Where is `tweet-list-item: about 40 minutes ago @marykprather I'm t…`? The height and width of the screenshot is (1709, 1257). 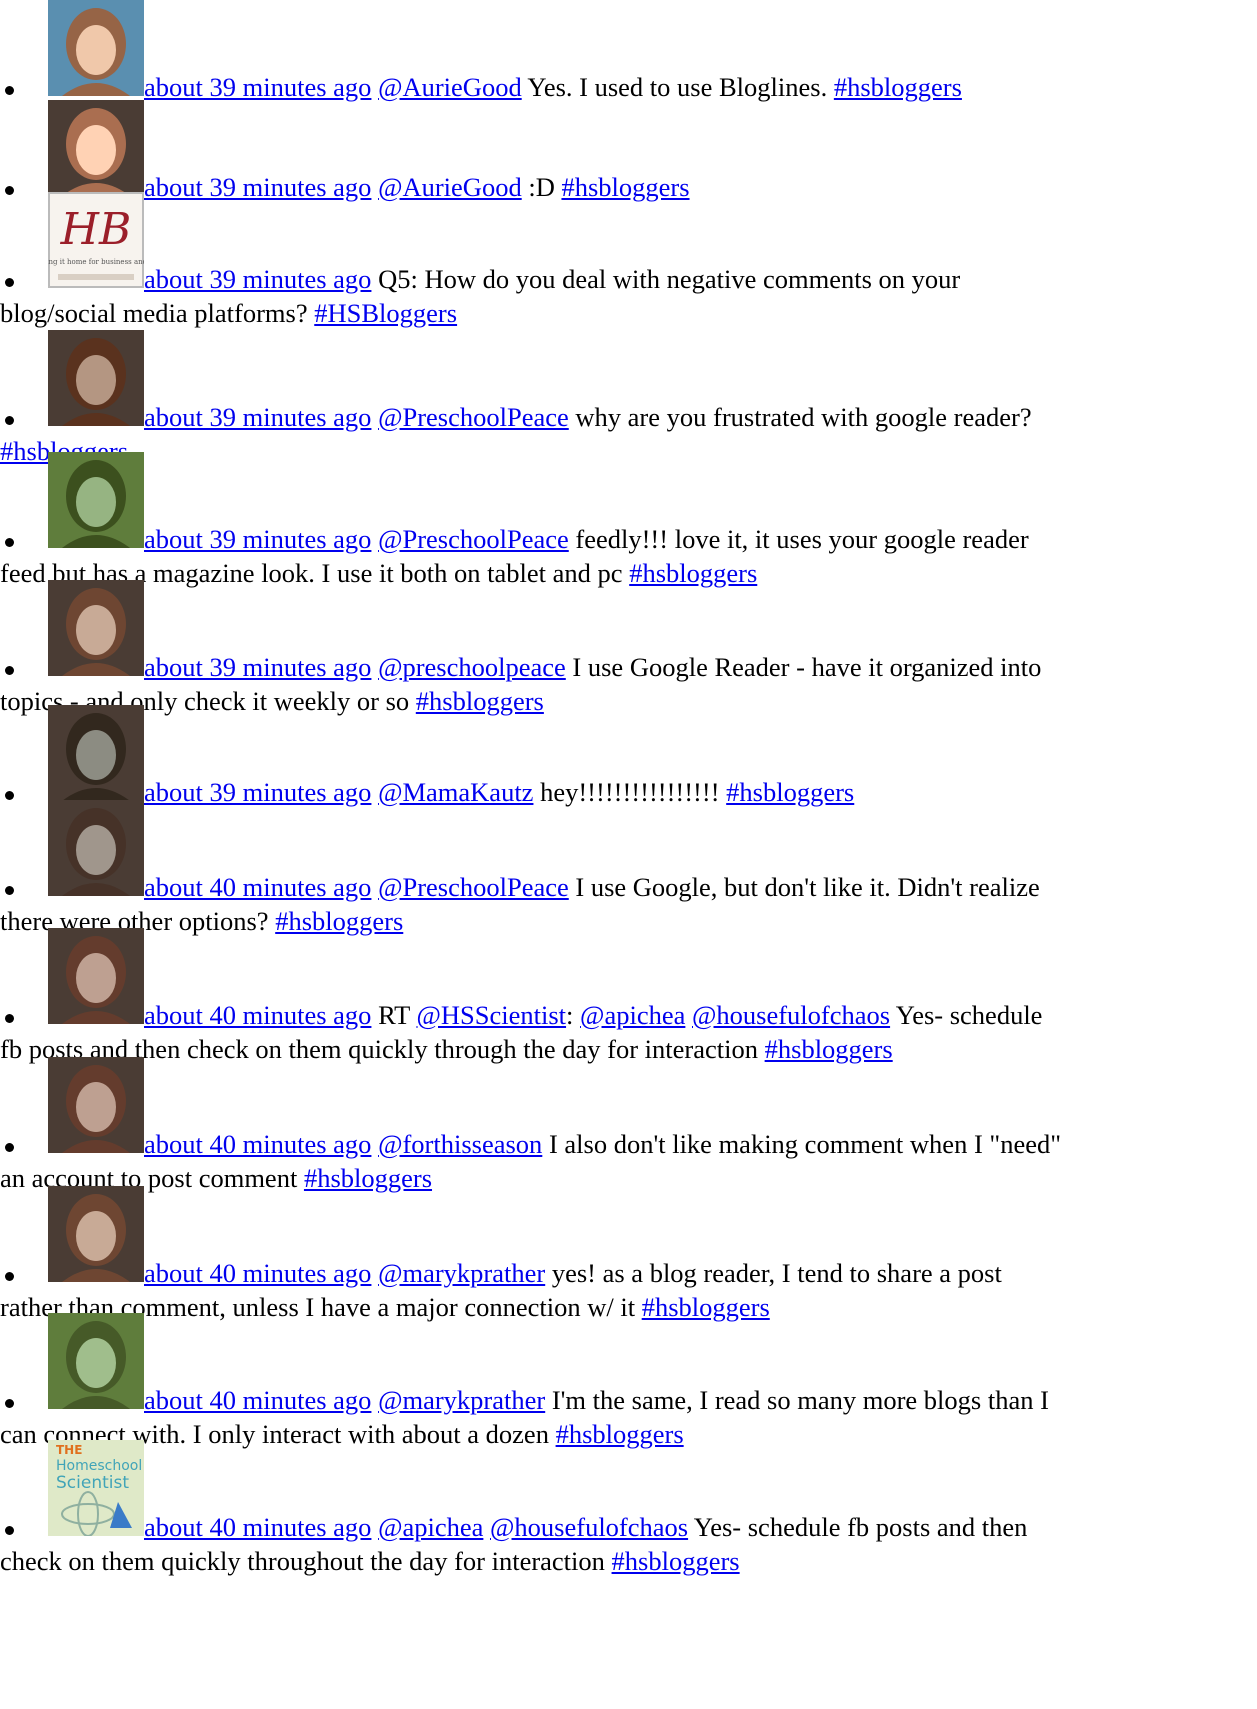 tweet-list-item: about 40 minutes ago @marykprather I'm t… is located at coordinates (628, 1382).